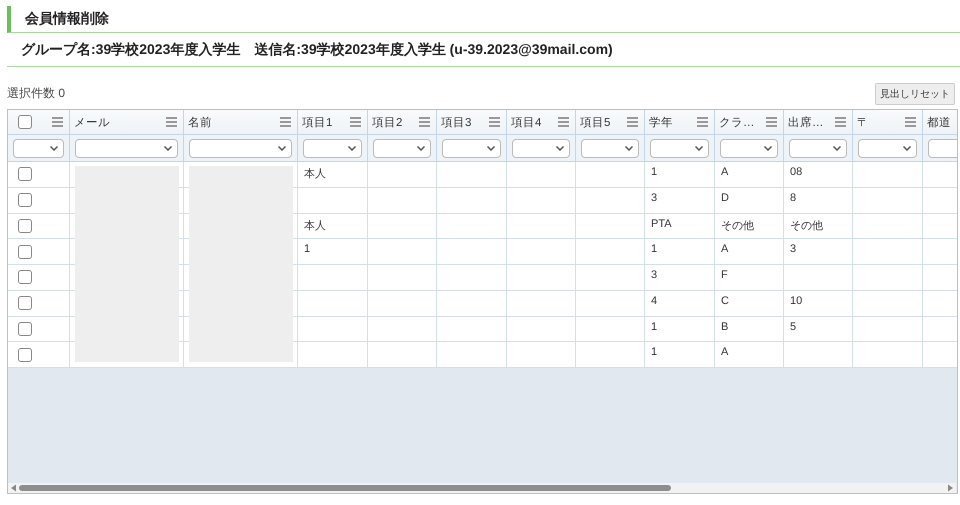 Image resolution: width=960 pixels, height=505 pixels. Describe the element at coordinates (749, 329) in the screenshot. I see `table-cell: B` at that location.